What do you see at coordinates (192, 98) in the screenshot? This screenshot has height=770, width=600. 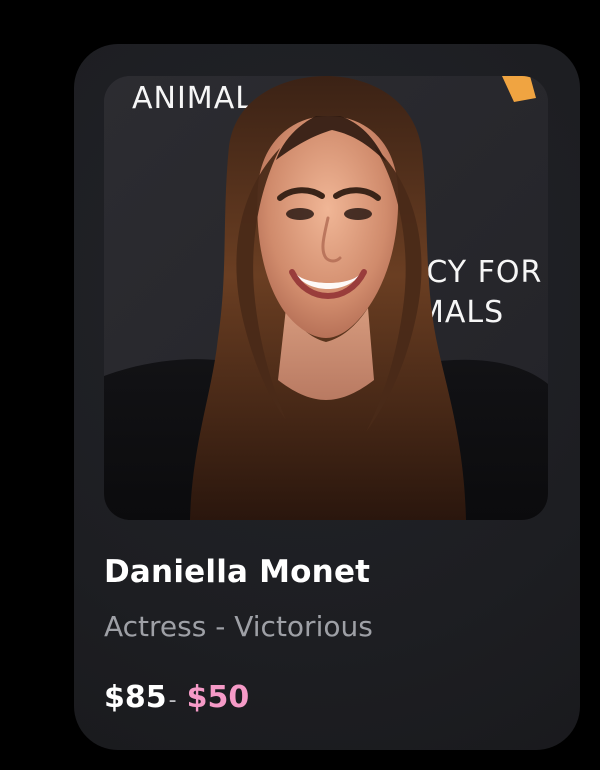 I see `backdrop-text-animal: ANIMAL` at bounding box center [192, 98].